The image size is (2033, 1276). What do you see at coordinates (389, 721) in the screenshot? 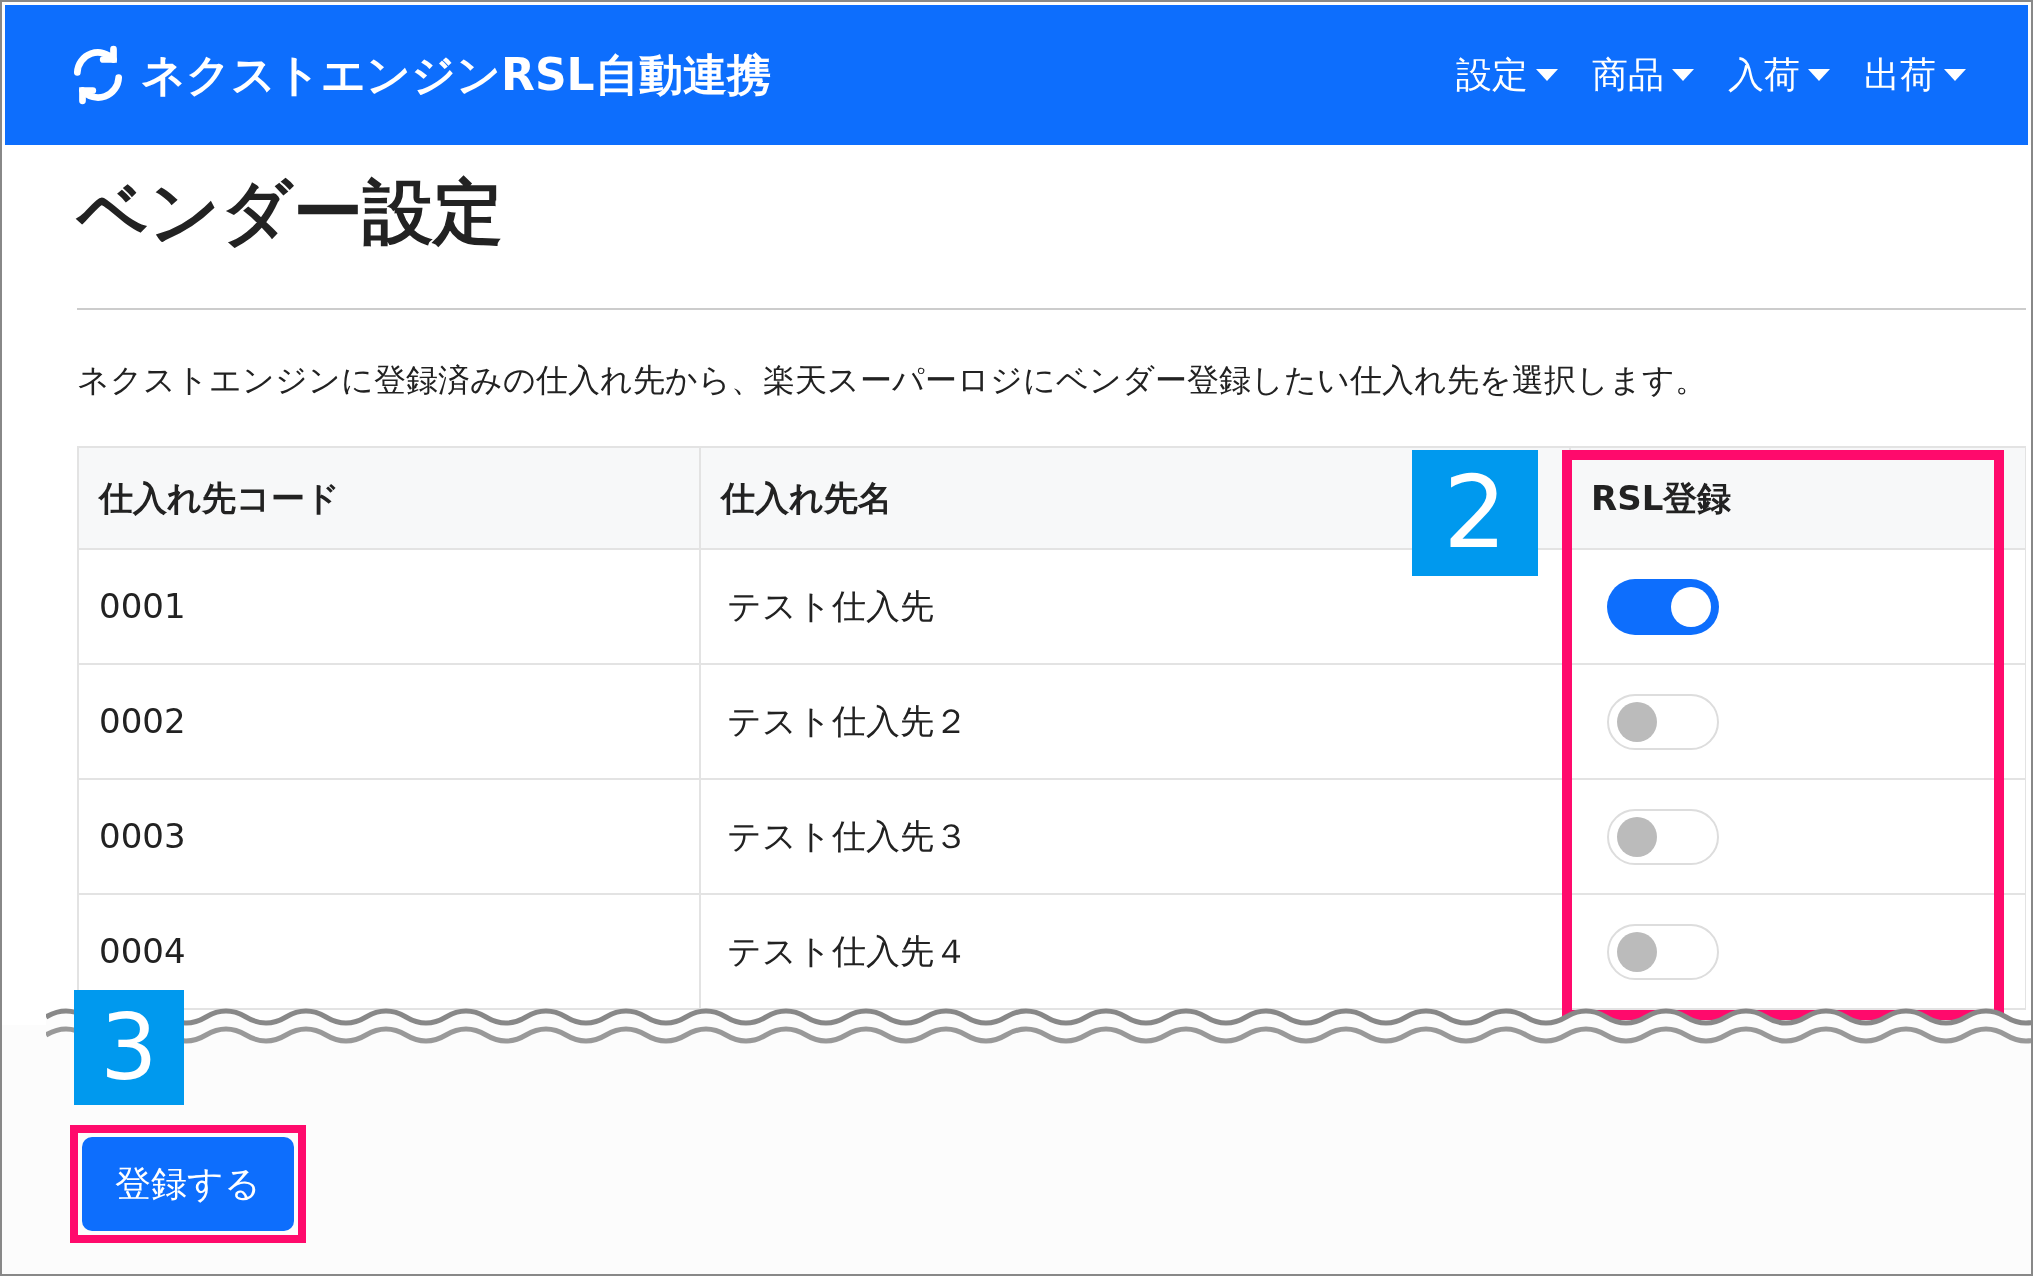
I see `table-cell: 0002` at bounding box center [389, 721].